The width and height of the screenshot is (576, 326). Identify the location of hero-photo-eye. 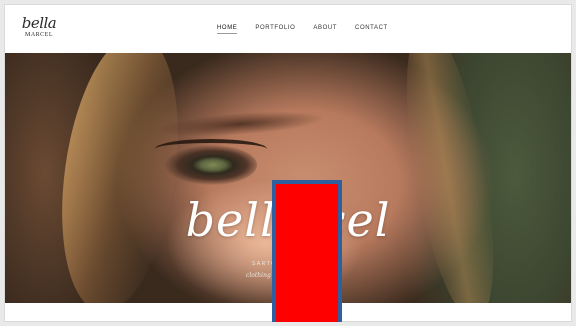
(211, 165).